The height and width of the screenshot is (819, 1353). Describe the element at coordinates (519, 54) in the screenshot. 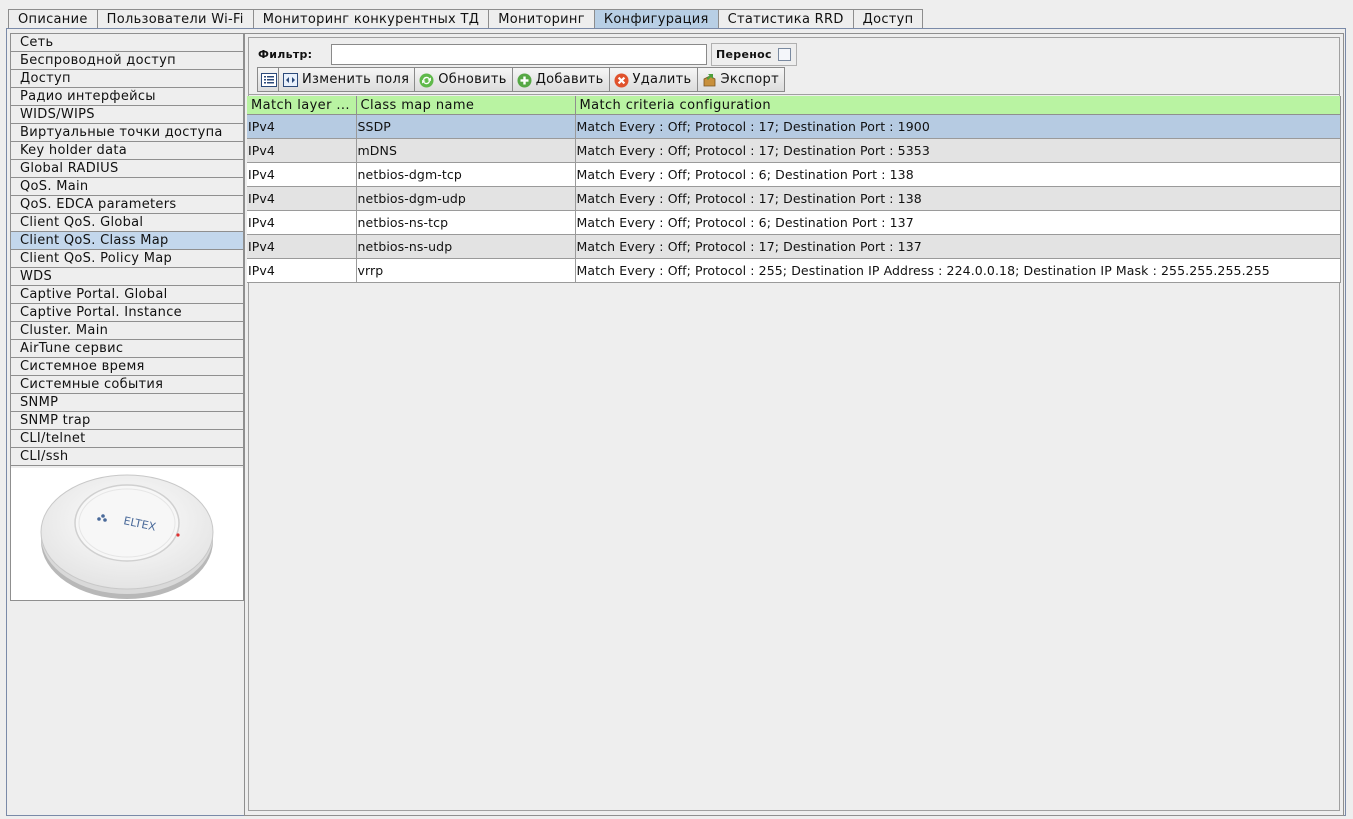

I see `filter-input` at that location.